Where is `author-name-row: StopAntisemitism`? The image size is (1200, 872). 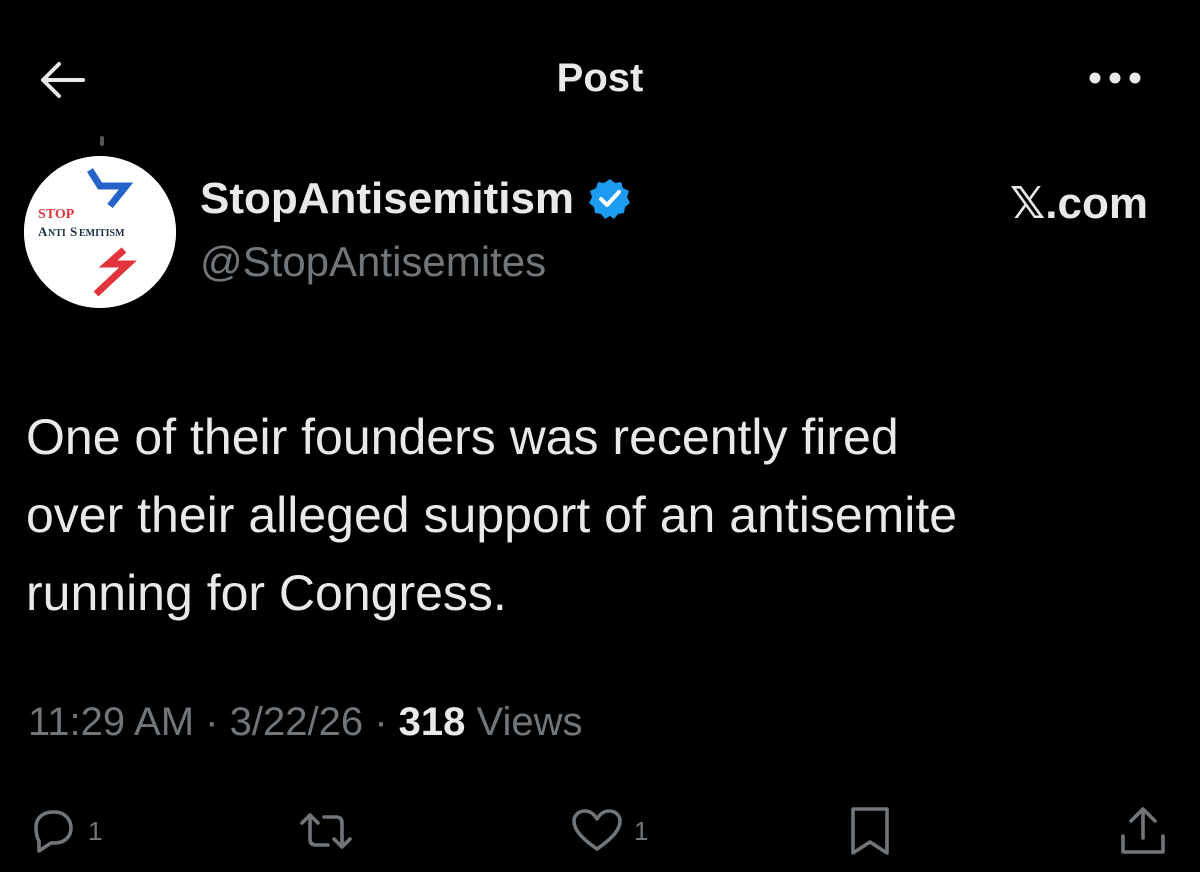
author-name-row: StopAntisemitism is located at coordinates (416, 199).